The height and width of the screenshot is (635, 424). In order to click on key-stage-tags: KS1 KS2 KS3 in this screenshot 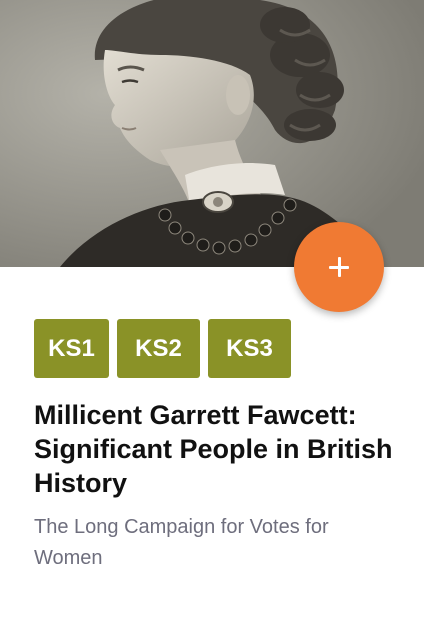, I will do `click(162, 348)`.